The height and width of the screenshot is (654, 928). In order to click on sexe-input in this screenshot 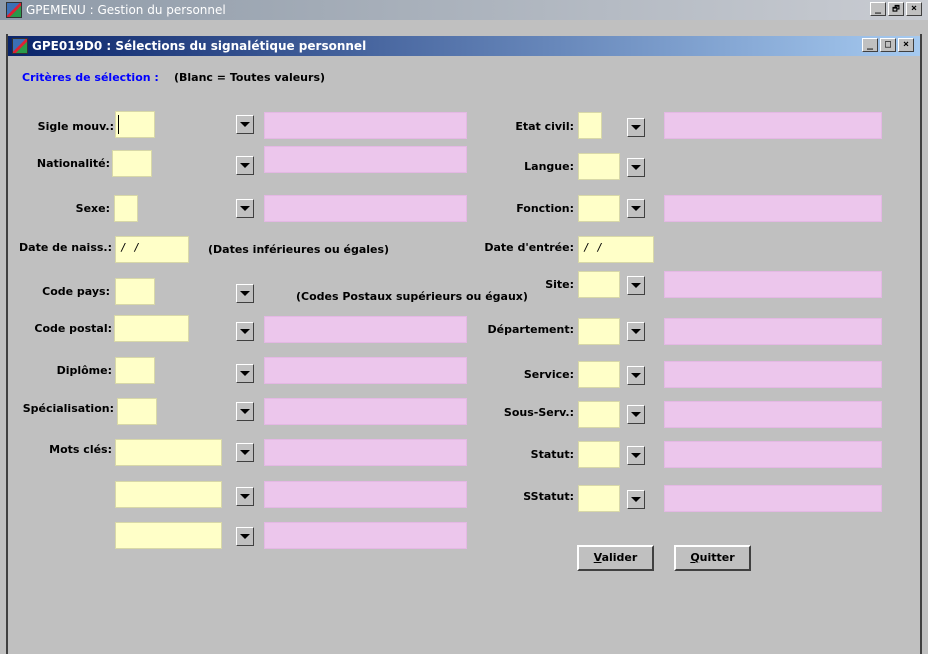, I will do `click(126, 208)`.